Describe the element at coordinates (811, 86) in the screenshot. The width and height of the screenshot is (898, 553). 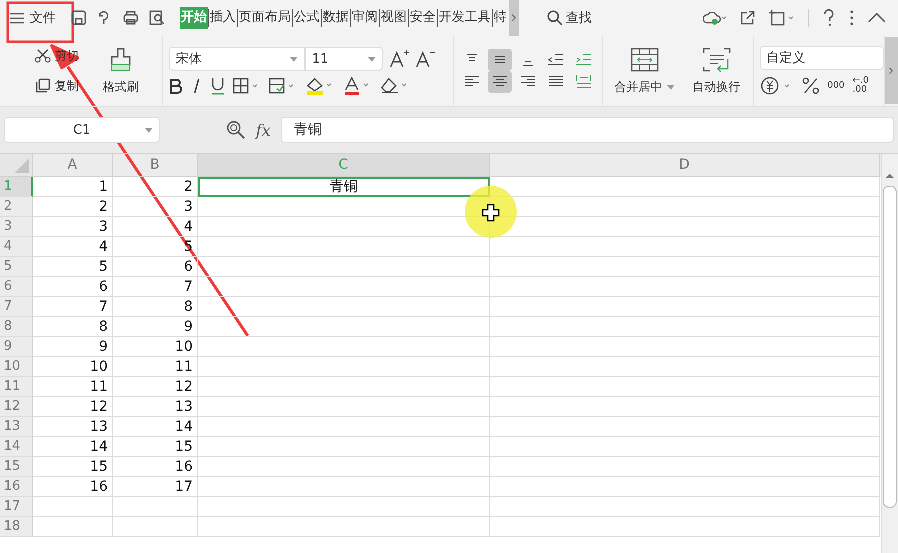
I see `percent-icon` at that location.